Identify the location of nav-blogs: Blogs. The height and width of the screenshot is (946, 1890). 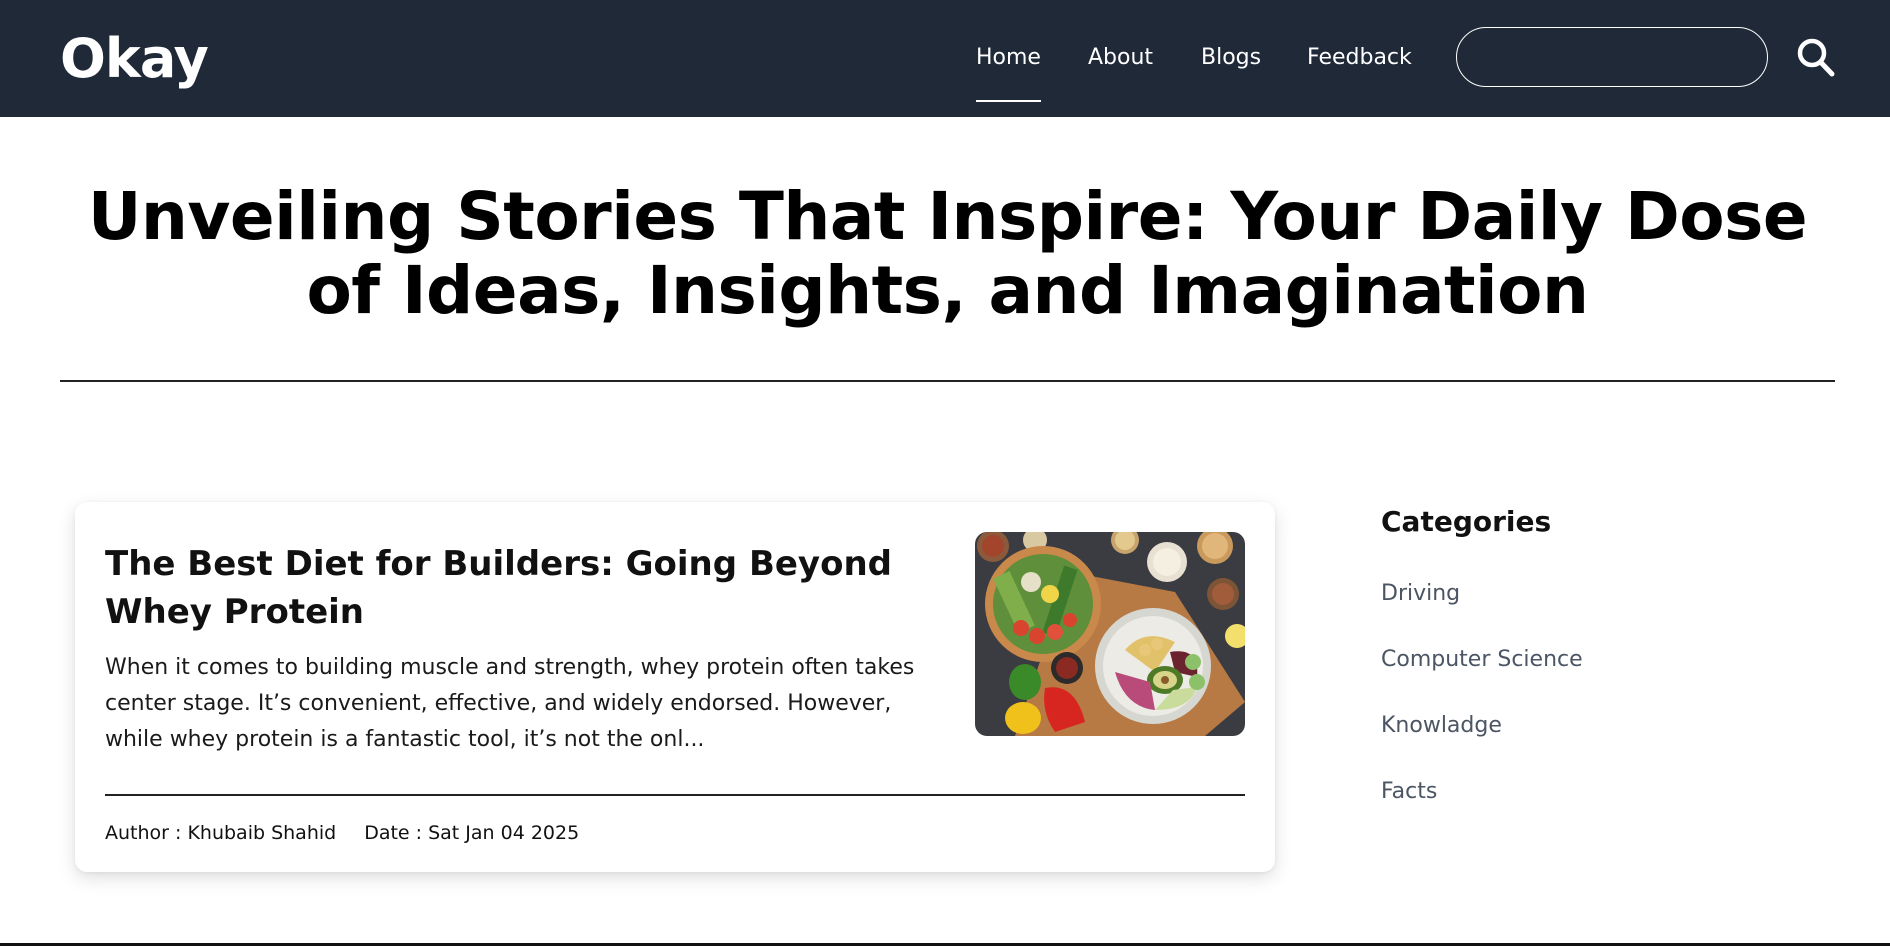
(1231, 58).